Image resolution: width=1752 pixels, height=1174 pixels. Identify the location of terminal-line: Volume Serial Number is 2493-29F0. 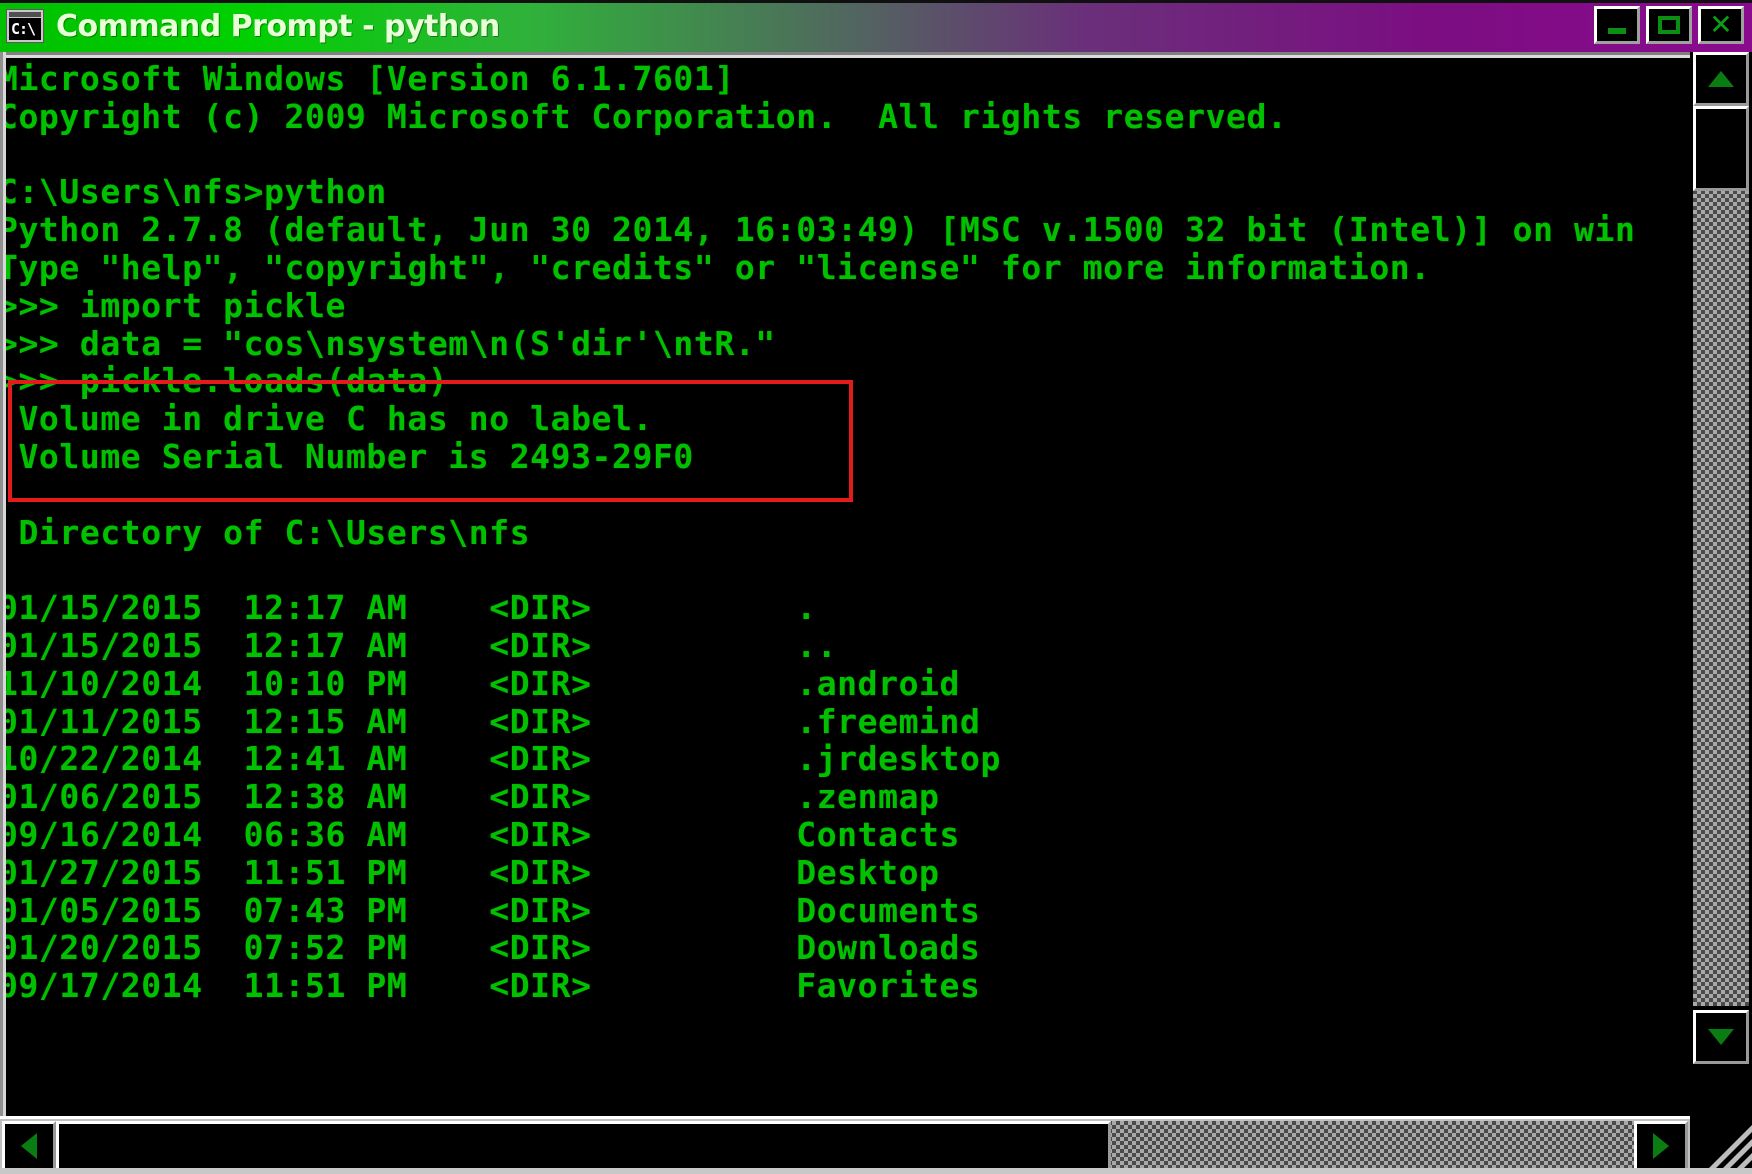
(350, 456).